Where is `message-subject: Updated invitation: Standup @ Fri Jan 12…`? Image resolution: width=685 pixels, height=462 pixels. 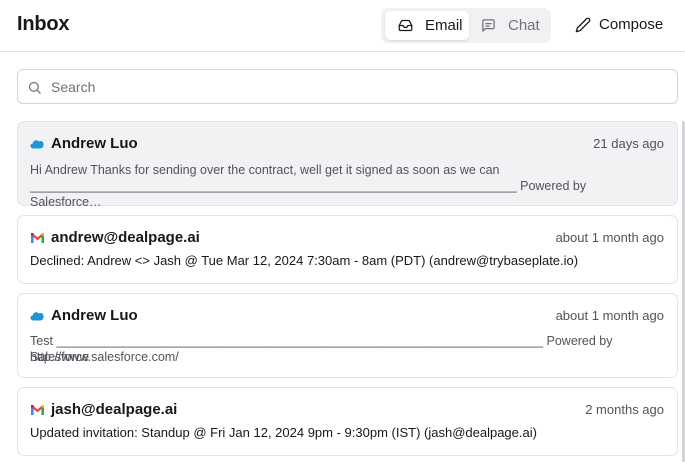
message-subject: Updated invitation: Standup @ Fri Jan 12… is located at coordinates (283, 432).